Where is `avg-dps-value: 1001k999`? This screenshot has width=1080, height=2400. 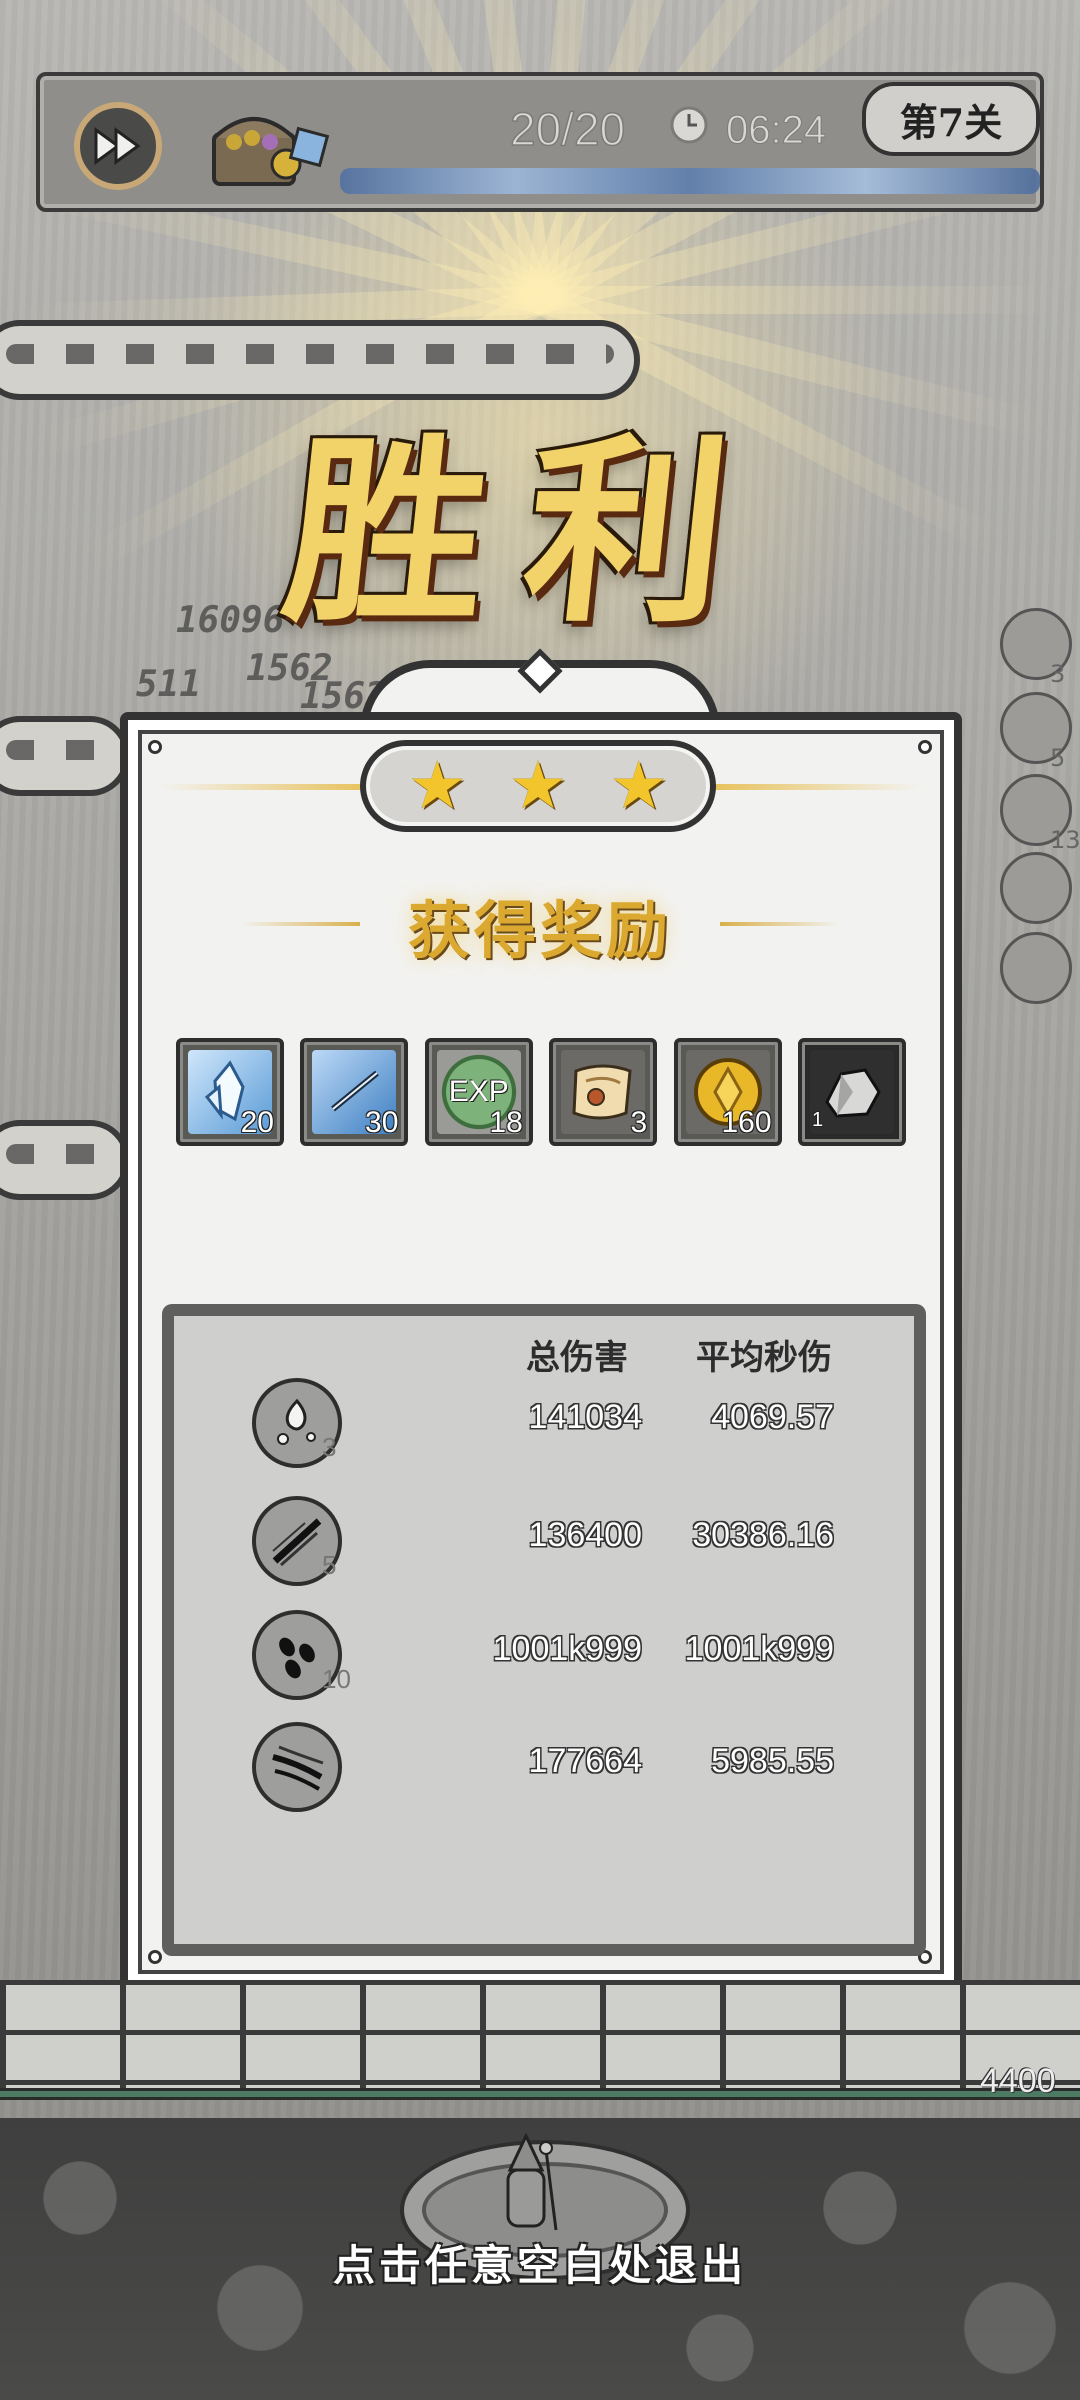
avg-dps-value: 1001k999 is located at coordinates (759, 1649).